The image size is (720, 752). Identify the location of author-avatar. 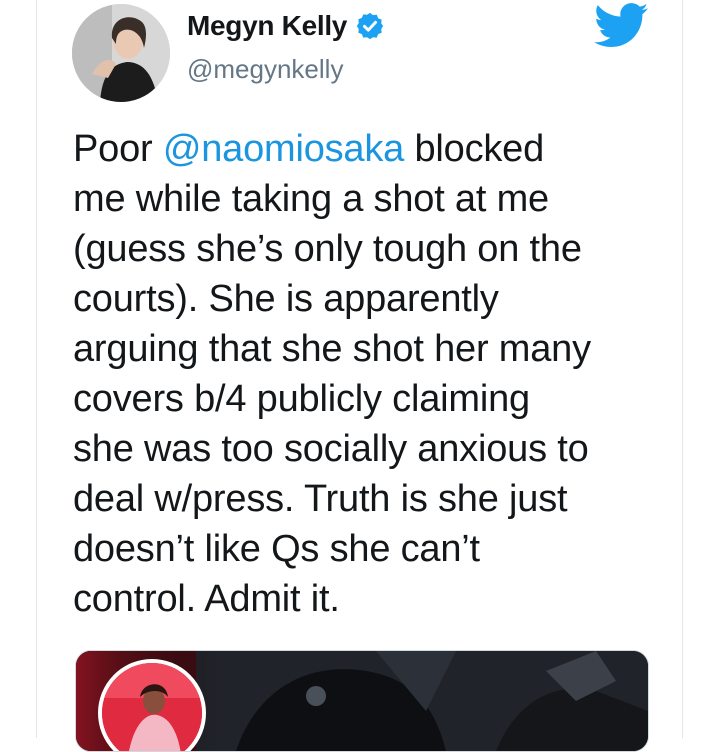
(121, 53).